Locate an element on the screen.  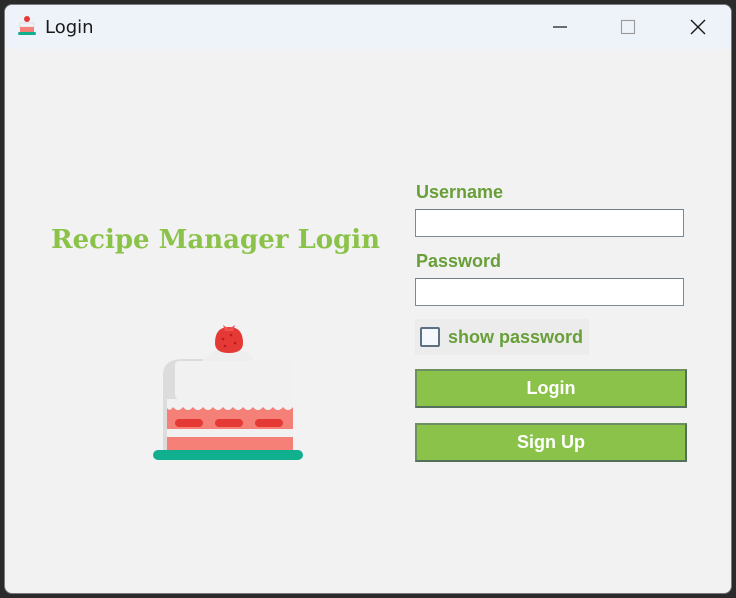
cake-icon is located at coordinates (228, 392).